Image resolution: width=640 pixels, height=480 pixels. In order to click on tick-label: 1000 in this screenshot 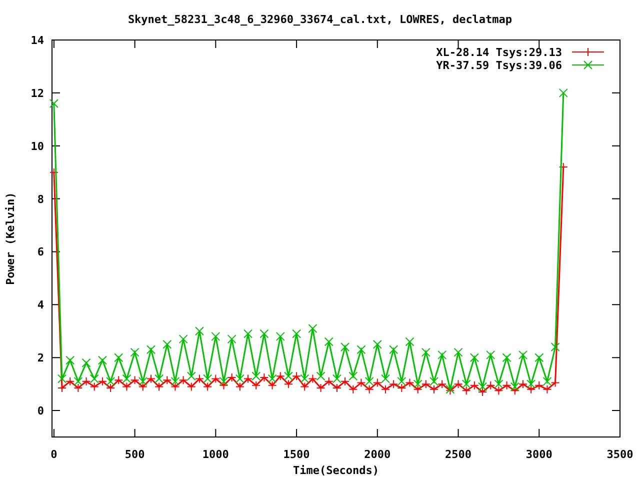, I will do `click(215, 454)`.